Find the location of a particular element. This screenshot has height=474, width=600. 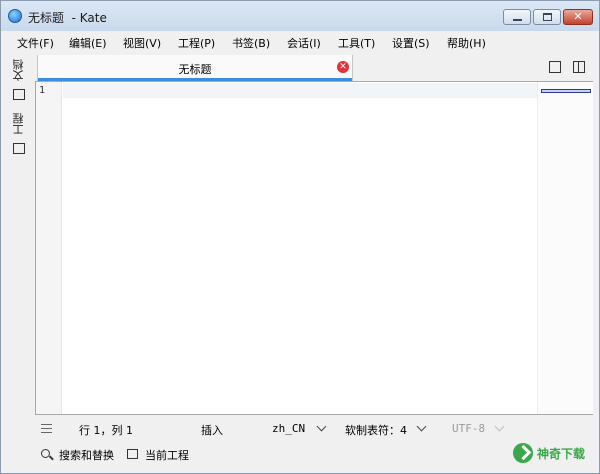

line-number-gutter: 1 is located at coordinates (49, 248).